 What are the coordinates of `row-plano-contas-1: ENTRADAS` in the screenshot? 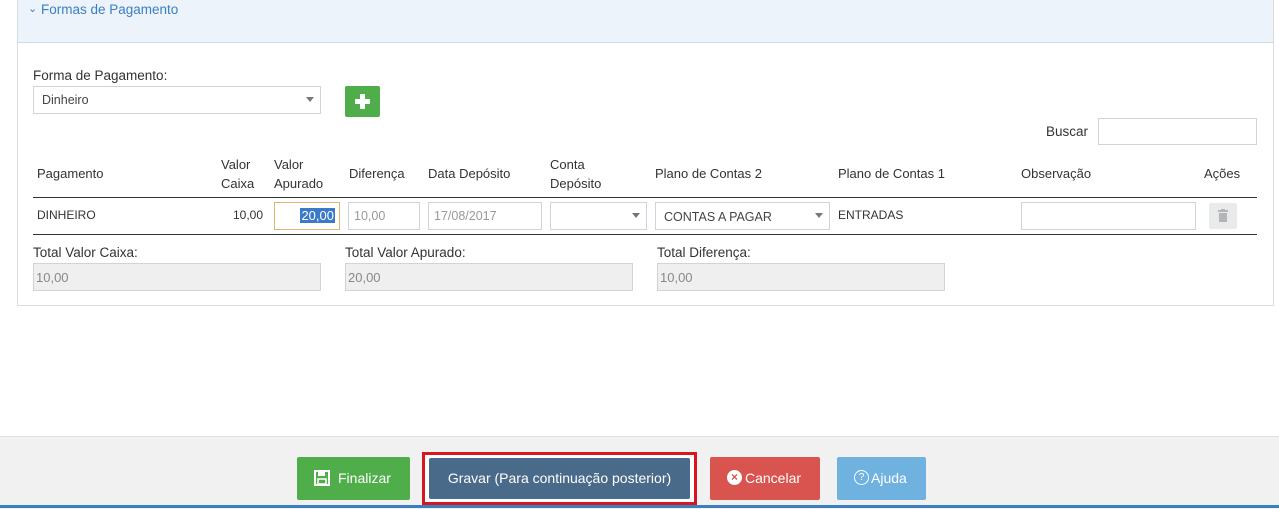 It's located at (871, 215).